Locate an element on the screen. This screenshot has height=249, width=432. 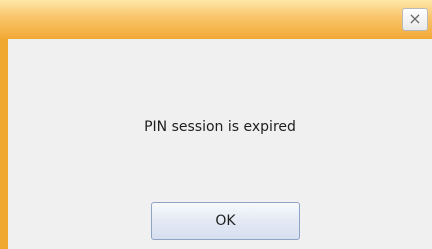
dialog-message: PIN session is expired is located at coordinates (220, 127).